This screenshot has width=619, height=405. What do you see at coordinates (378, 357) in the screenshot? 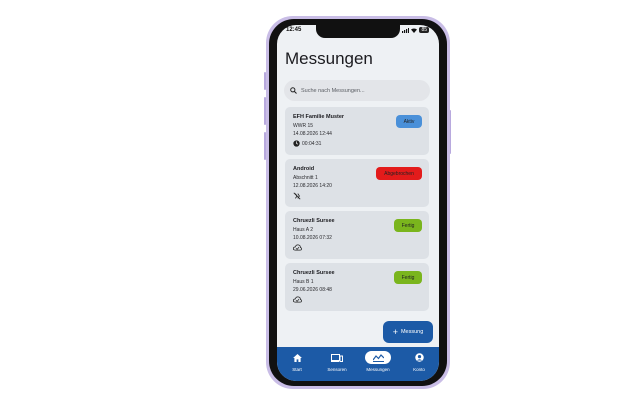
I see `chart-icon` at bounding box center [378, 357].